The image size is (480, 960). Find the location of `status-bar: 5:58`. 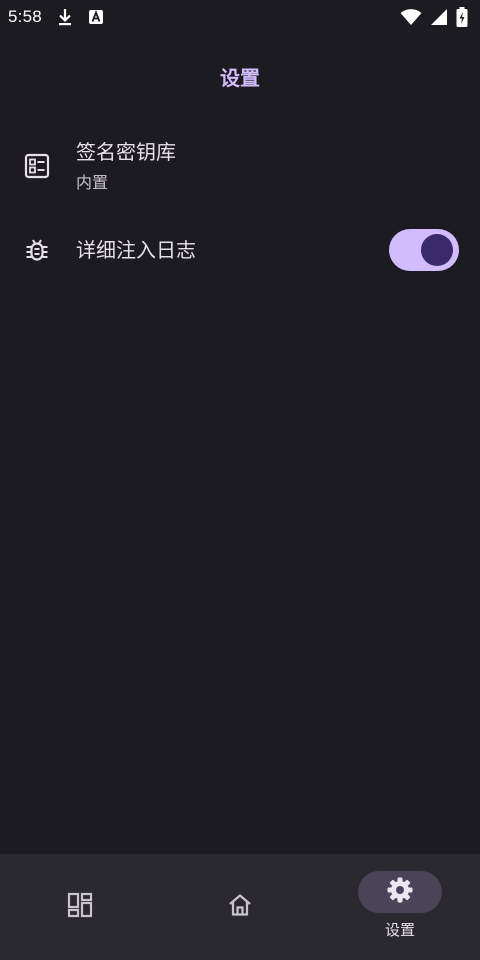

status-bar: 5:58 is located at coordinates (240, 17).